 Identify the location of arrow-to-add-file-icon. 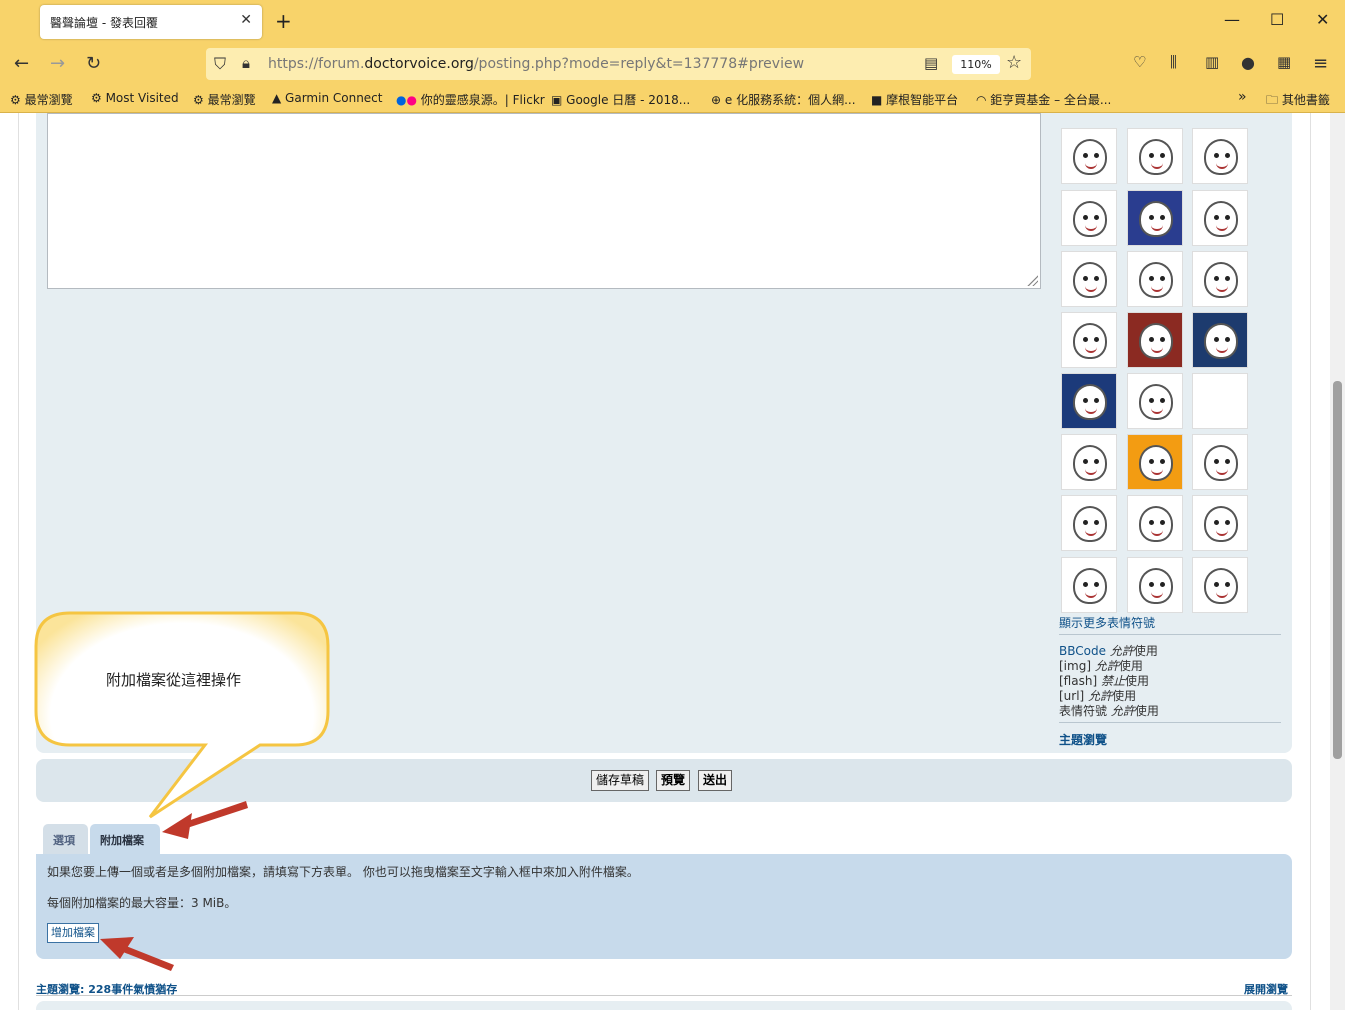
(137, 954).